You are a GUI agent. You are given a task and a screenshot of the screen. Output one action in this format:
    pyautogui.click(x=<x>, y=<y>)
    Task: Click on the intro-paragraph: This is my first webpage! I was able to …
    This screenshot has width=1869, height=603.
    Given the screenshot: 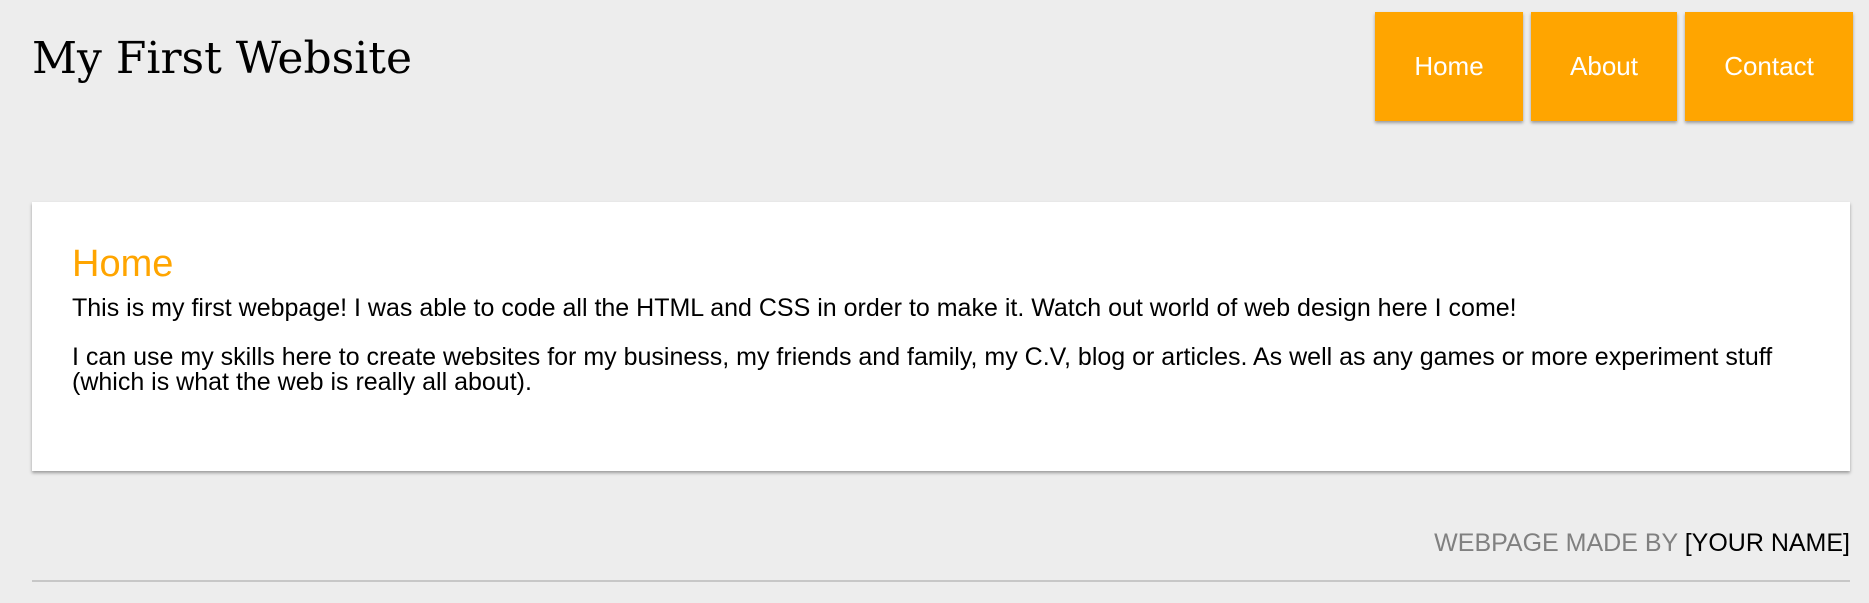 What is the action you would take?
    pyautogui.click(x=794, y=308)
    